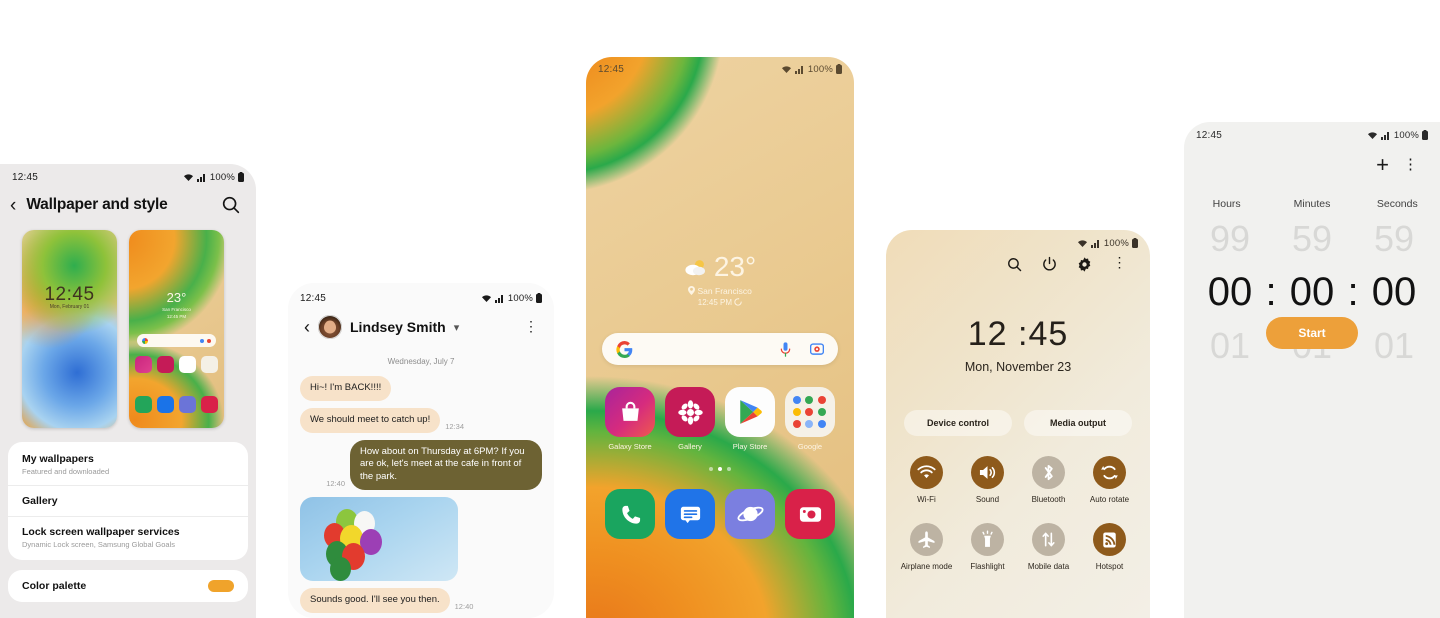 This screenshot has width=1440, height=618. I want to click on battery-icon, so click(1135, 243).